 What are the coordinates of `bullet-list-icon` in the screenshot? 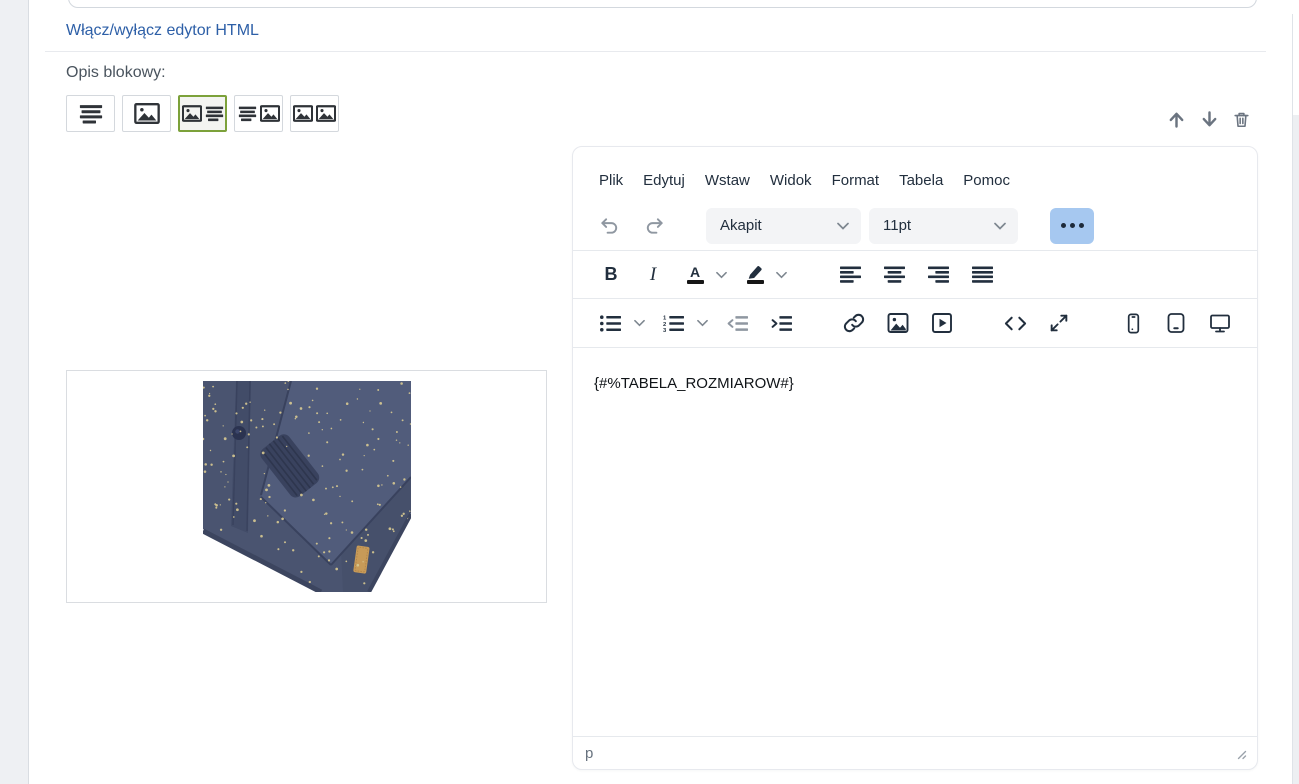 It's located at (610, 323).